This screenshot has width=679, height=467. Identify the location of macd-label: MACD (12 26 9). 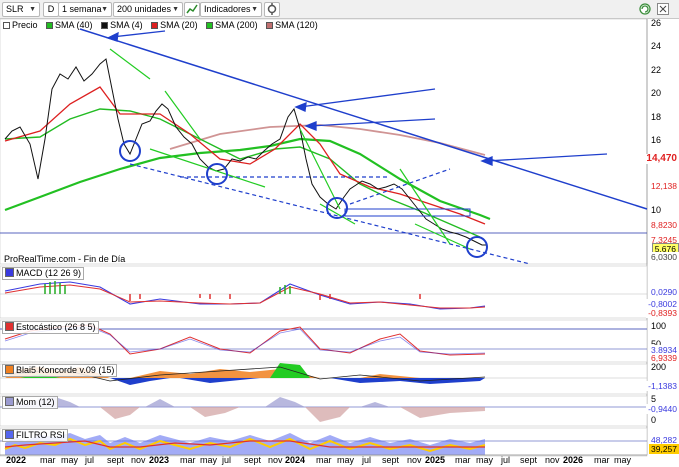
(43, 273).